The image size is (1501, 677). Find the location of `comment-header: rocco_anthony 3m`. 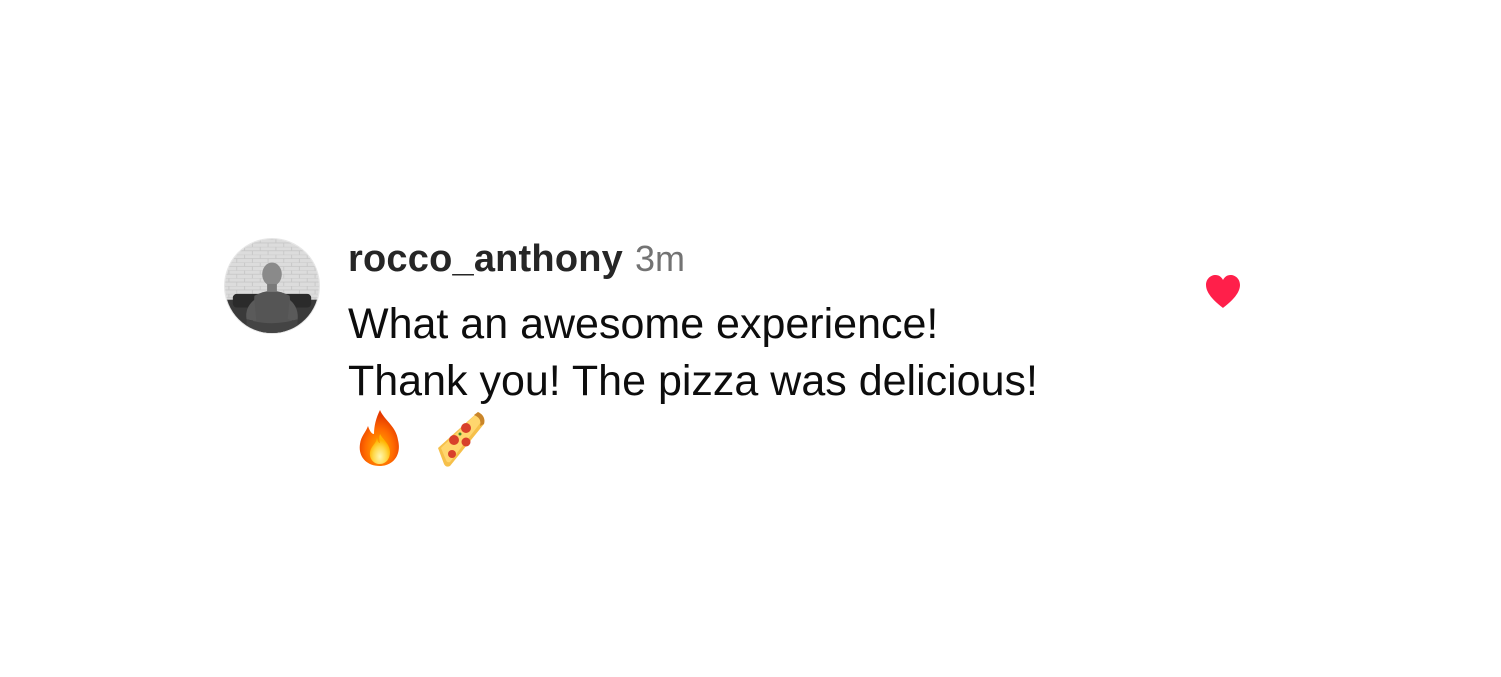

comment-header: rocco_anthony 3m is located at coordinates (516, 261).